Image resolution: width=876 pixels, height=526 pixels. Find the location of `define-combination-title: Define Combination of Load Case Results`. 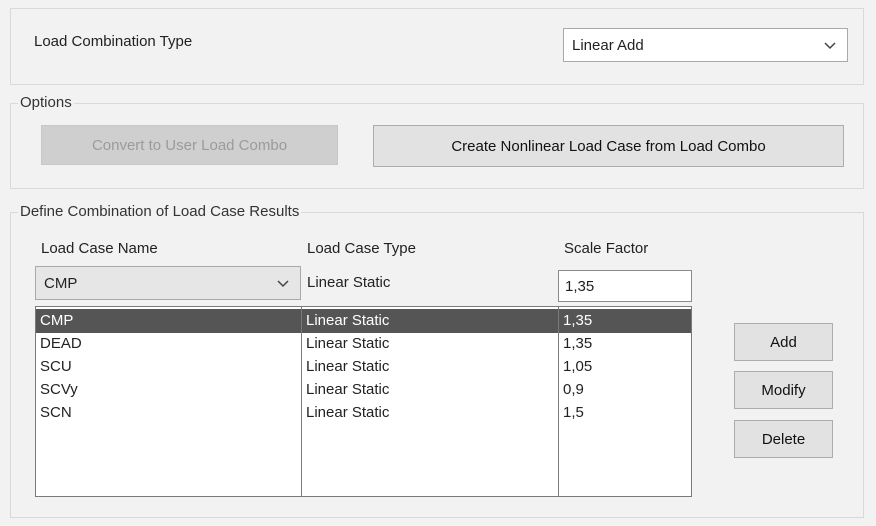

define-combination-title: Define Combination of Load Case Results is located at coordinates (160, 211).